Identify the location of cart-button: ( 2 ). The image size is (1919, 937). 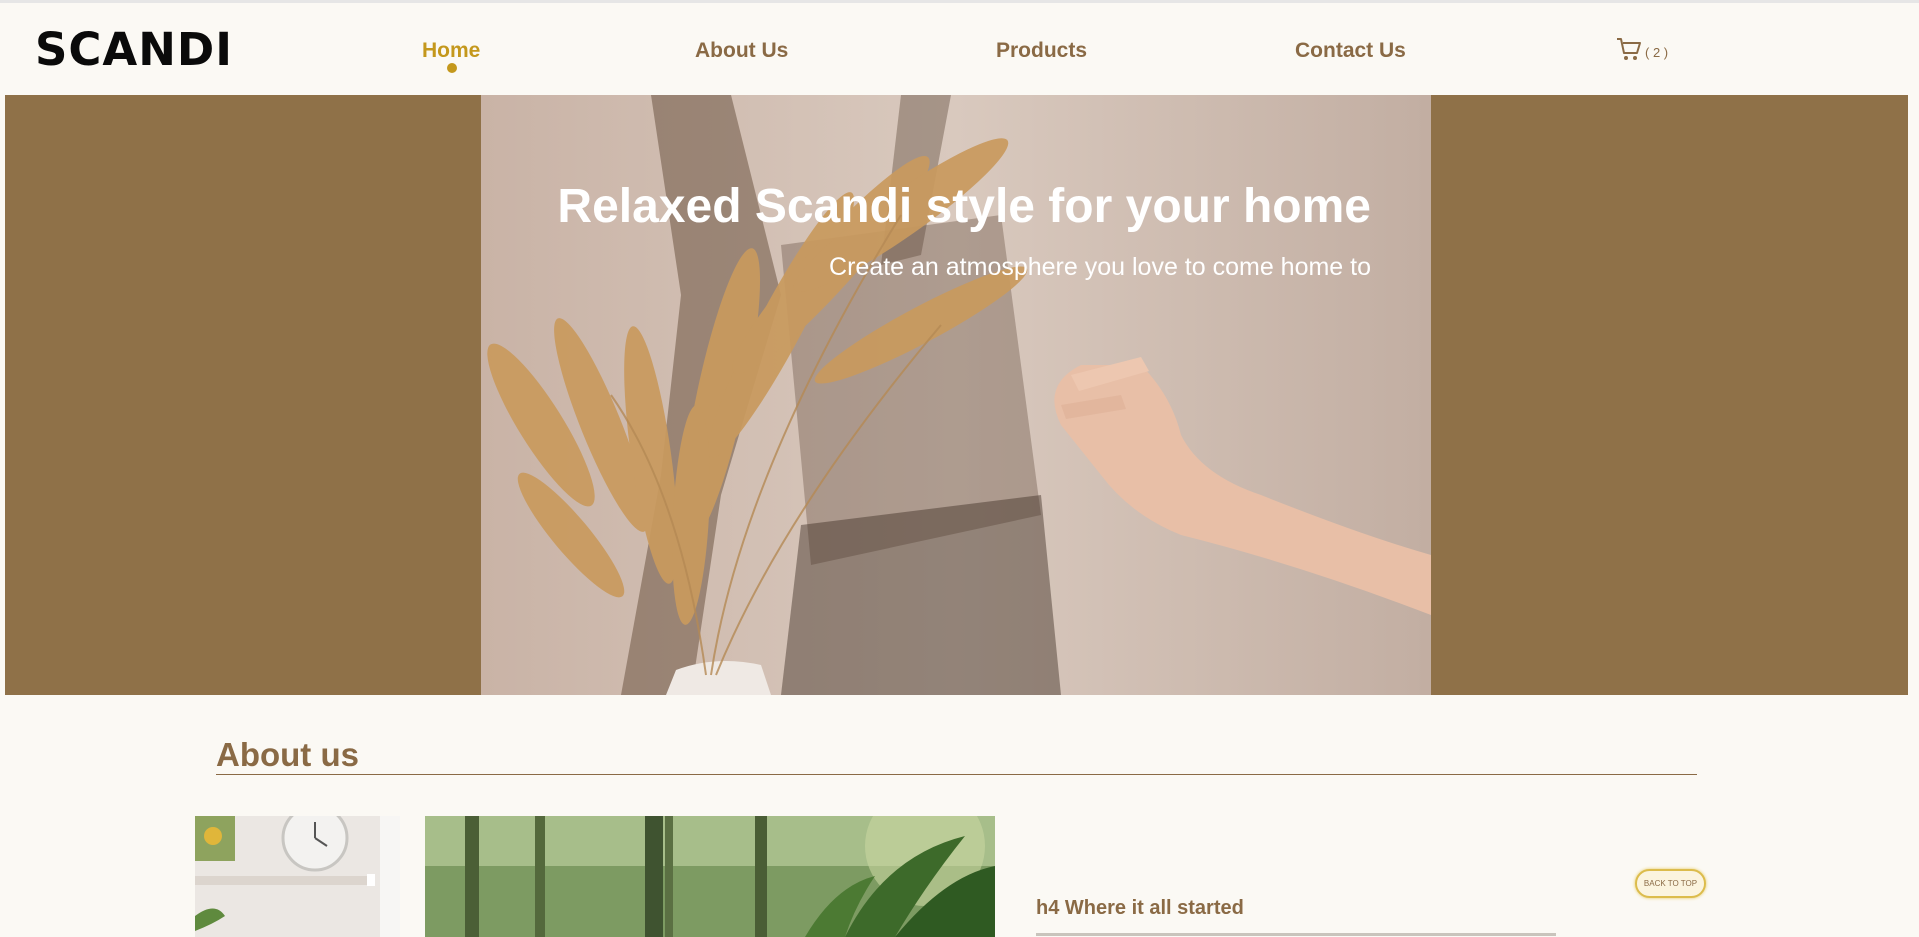
(1644, 51).